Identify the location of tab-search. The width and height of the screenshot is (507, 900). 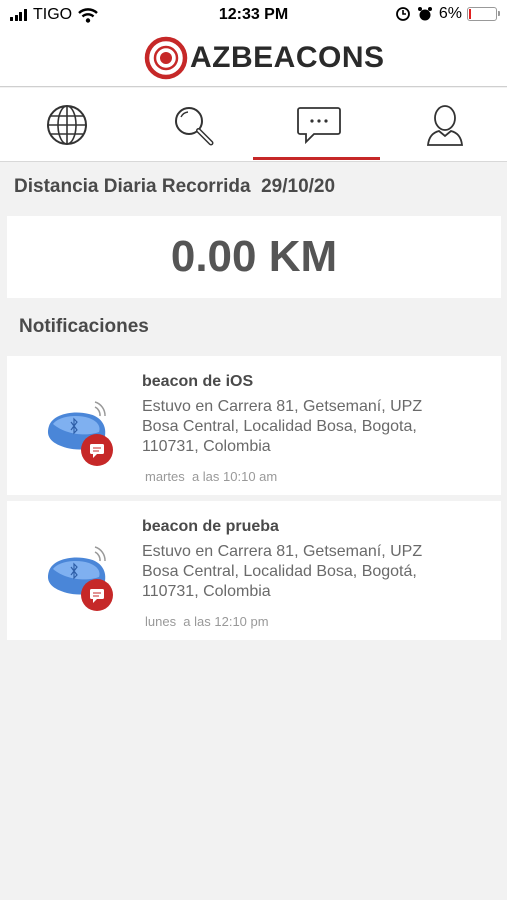
(193, 125).